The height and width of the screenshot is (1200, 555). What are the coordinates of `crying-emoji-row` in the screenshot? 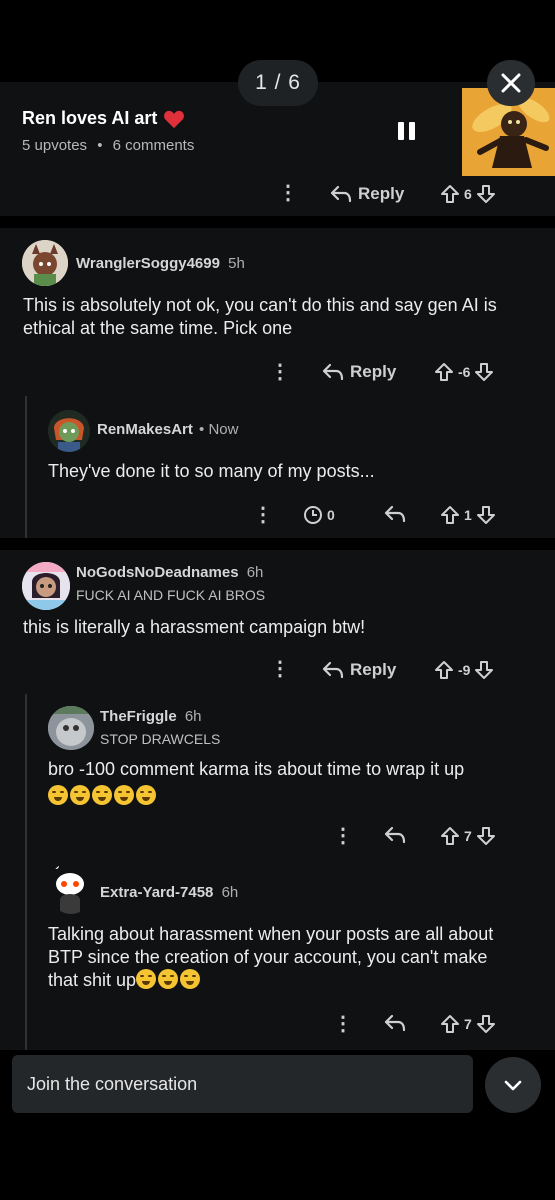 It's located at (103, 796).